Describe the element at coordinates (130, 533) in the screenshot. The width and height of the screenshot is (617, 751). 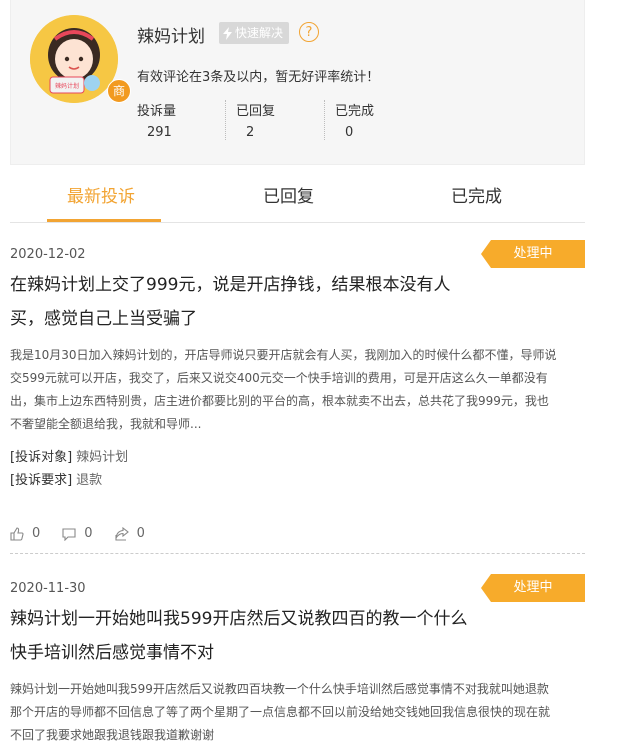
I see `share-button: 0` at that location.